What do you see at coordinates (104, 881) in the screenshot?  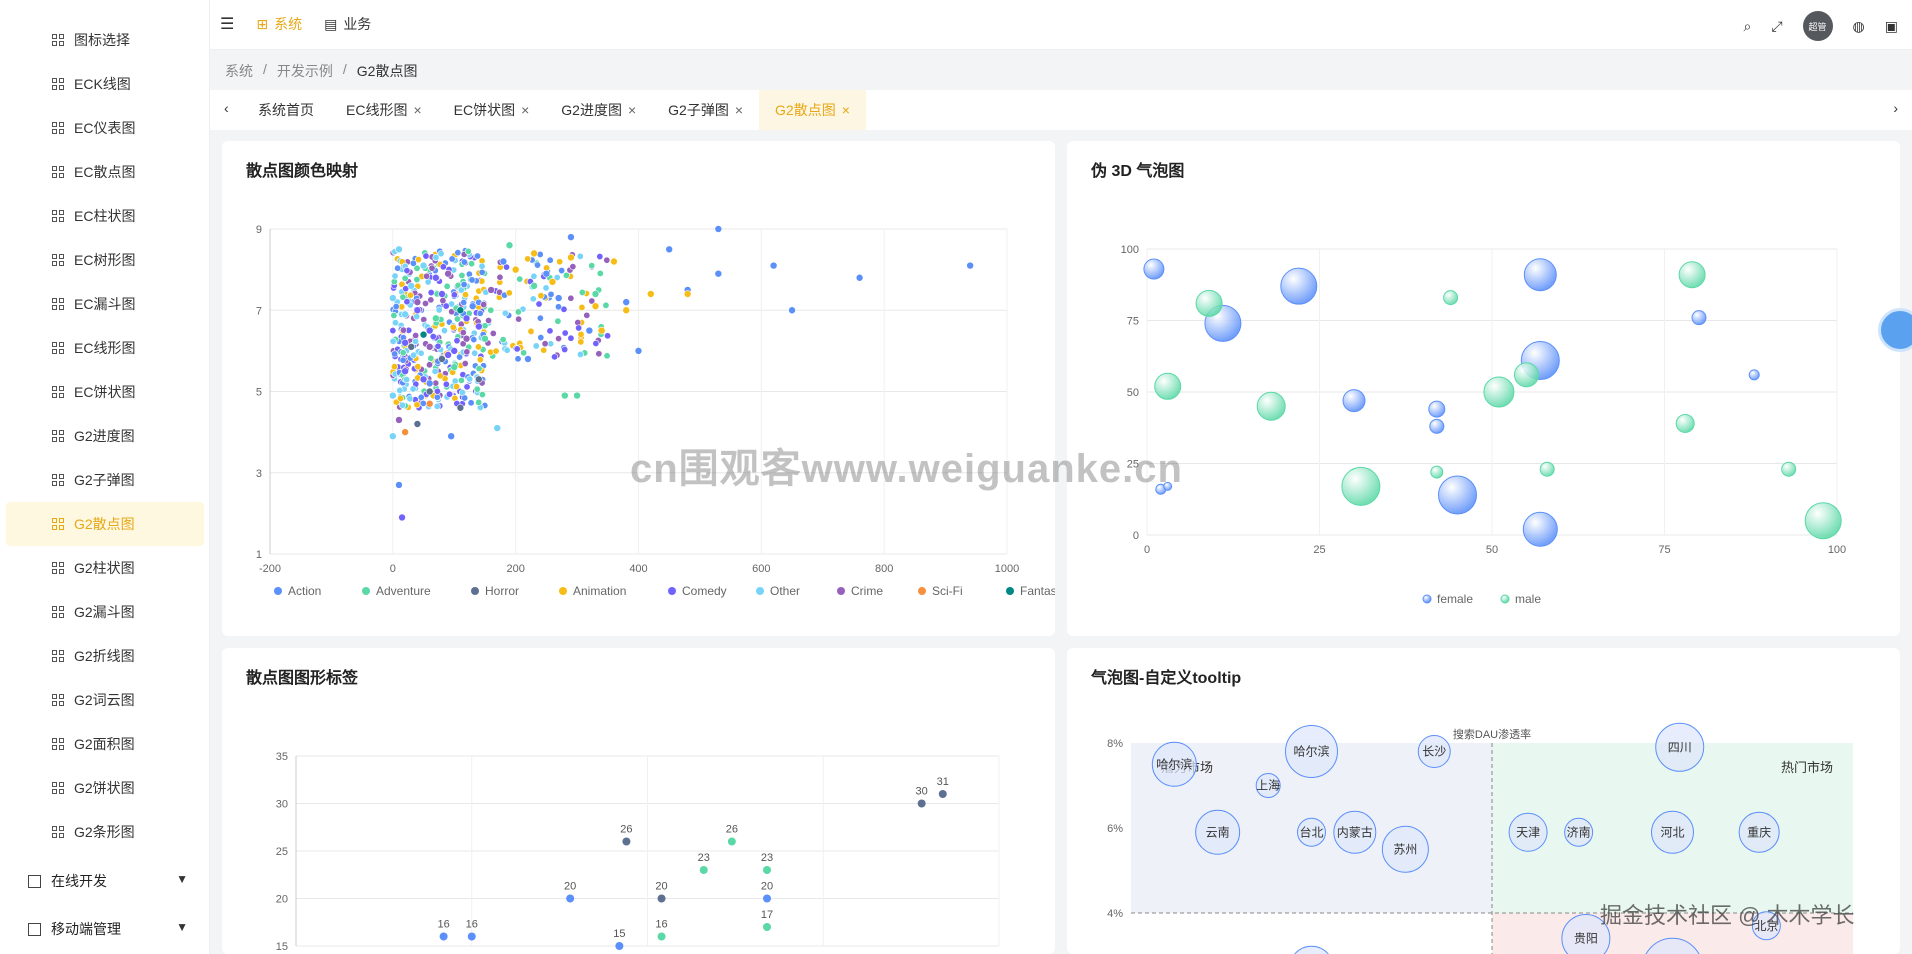 I see `sidebar-group-online-dev: 在线开发 ▼` at bounding box center [104, 881].